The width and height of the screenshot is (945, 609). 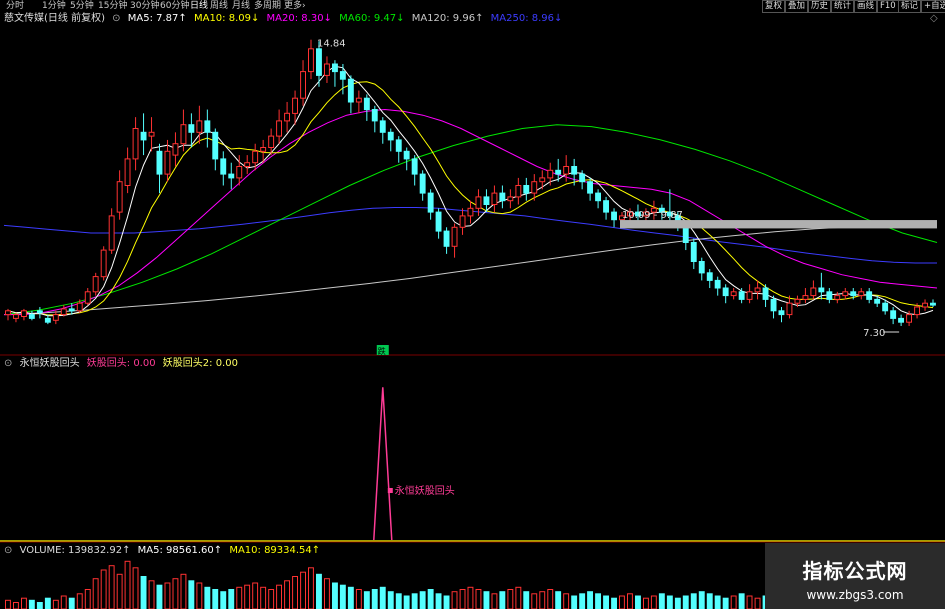 I want to click on indicator-gear-icon: ⊙, so click(x=8, y=363).